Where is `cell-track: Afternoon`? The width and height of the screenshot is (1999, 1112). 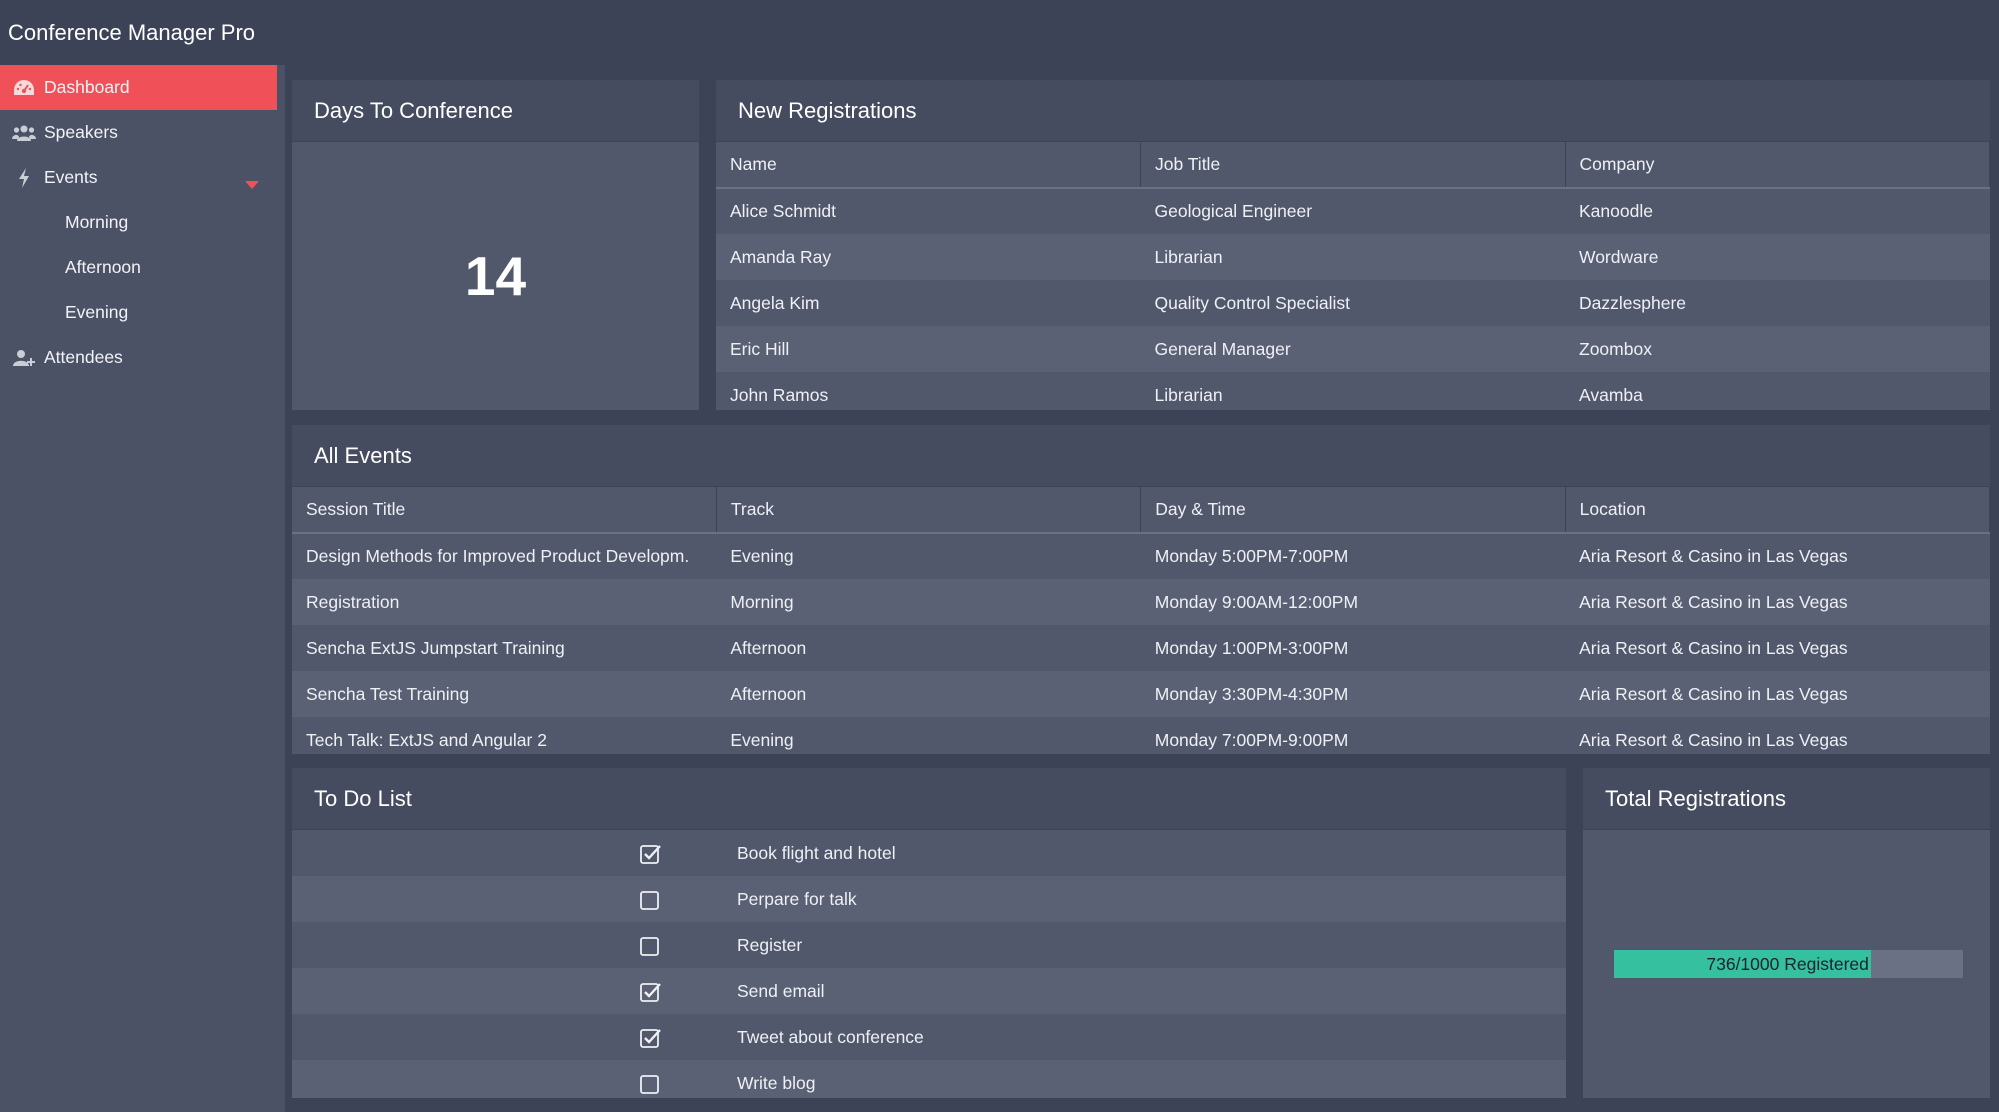 cell-track: Afternoon is located at coordinates (928, 694).